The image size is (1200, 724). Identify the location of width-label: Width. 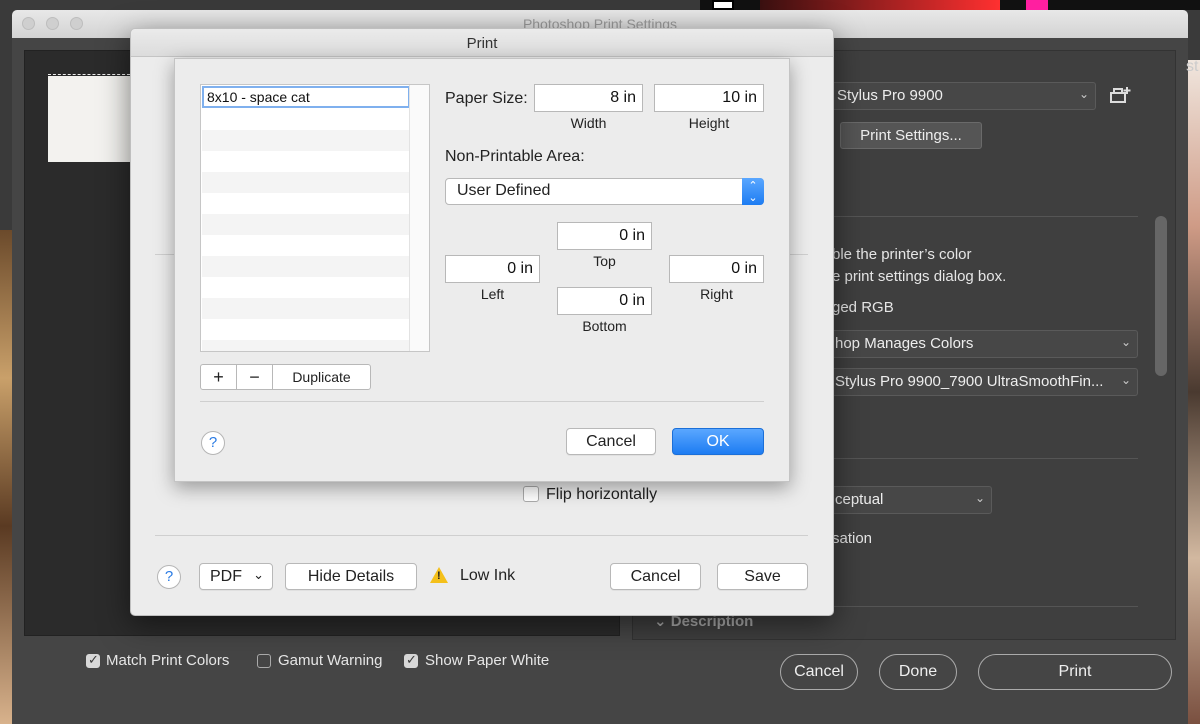
(588, 123).